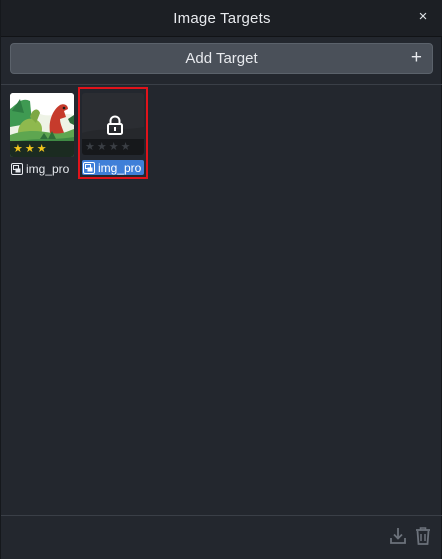  What do you see at coordinates (423, 17) in the screenshot?
I see `close-icon: ×` at bounding box center [423, 17].